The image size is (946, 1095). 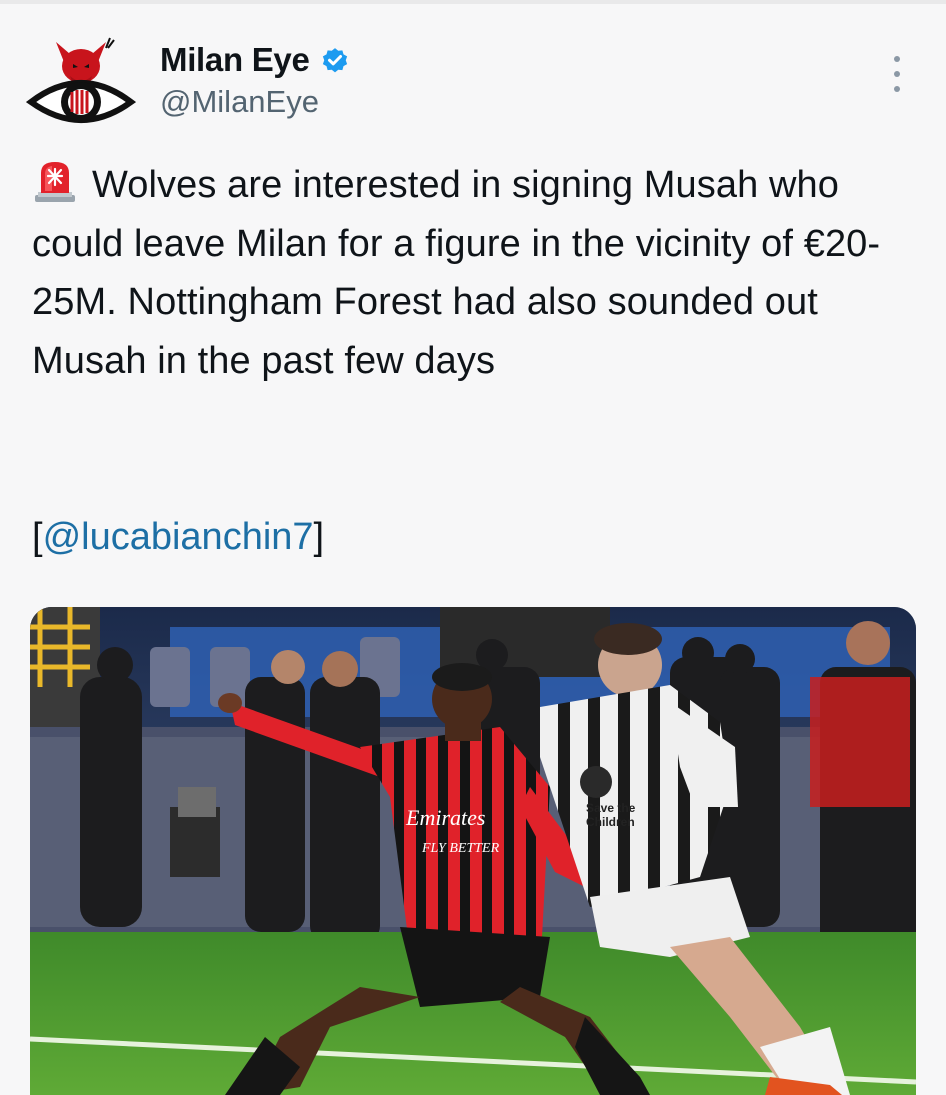 I want to click on jersey-sponsor-tagline: FLY BETTER, so click(x=460, y=848).